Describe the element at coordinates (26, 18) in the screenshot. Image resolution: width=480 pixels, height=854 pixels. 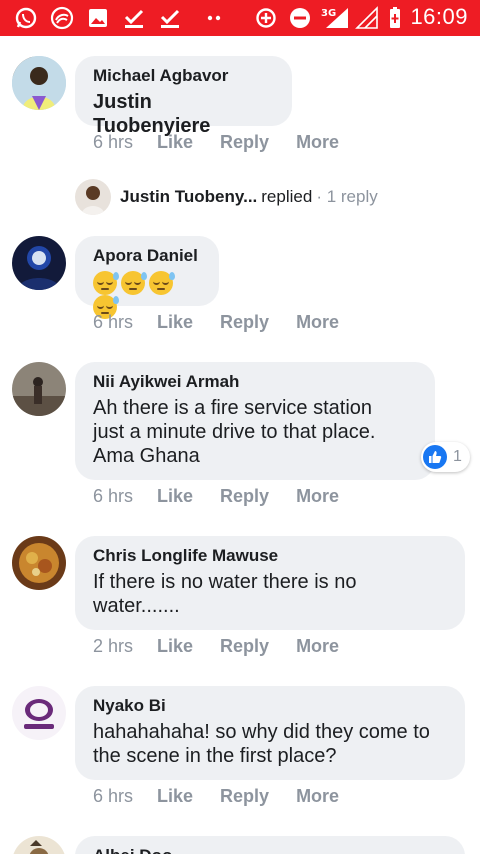
I see `whatsapp-icon` at that location.